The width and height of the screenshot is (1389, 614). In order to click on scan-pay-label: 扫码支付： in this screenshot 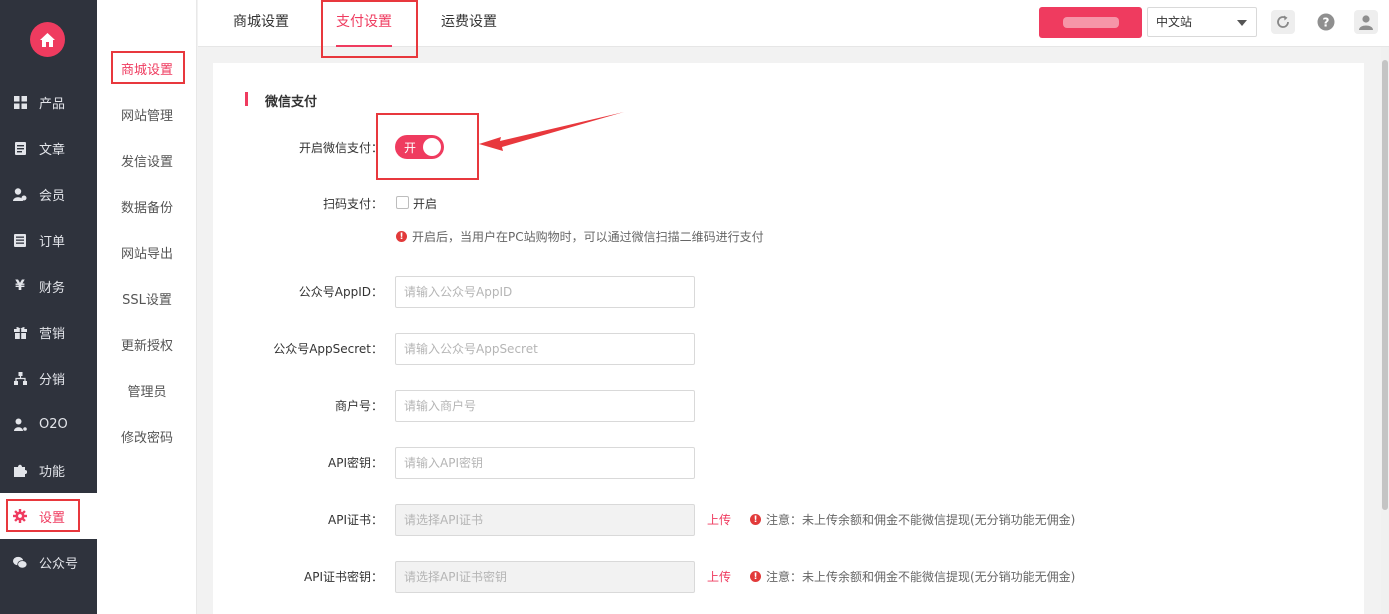, I will do `click(352, 204)`.